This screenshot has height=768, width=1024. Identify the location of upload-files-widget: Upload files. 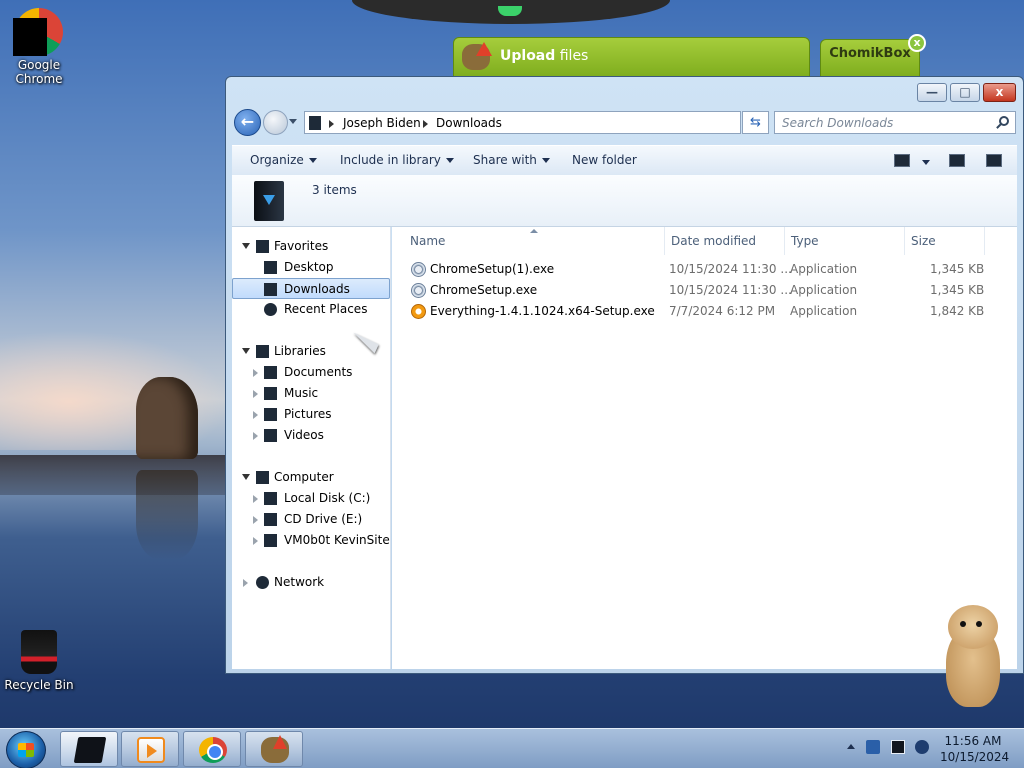
(631, 57).